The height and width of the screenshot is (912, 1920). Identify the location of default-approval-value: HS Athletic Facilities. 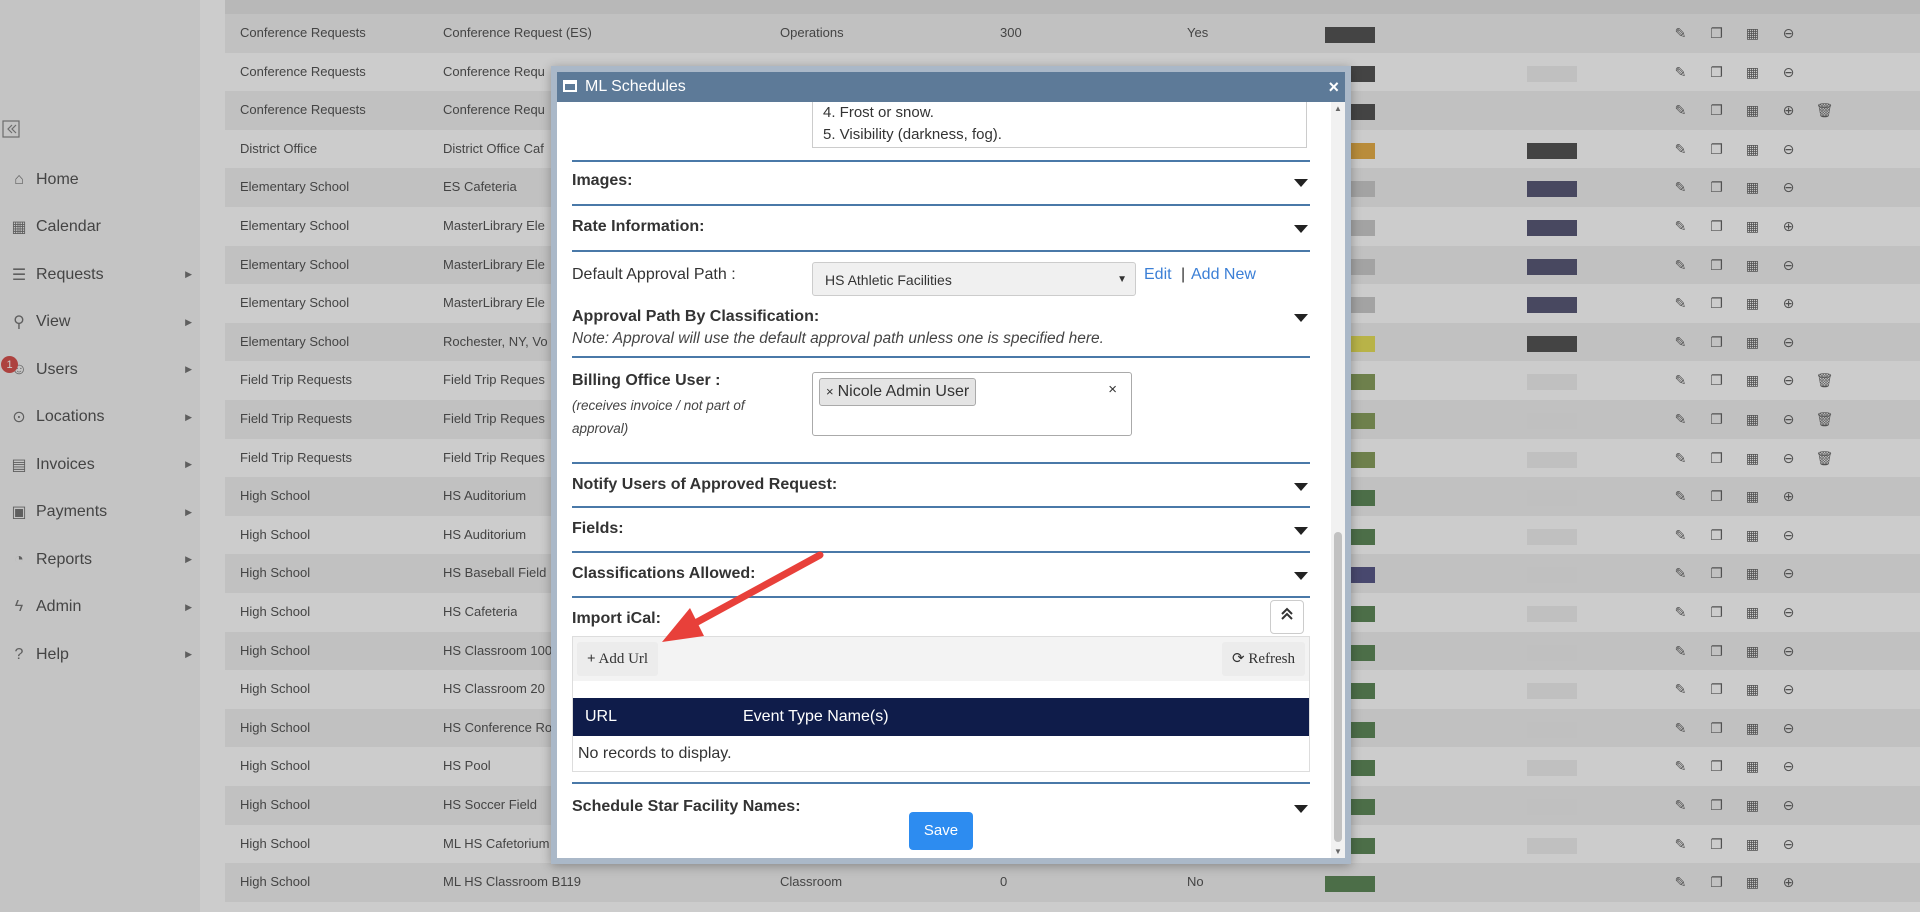
(888, 280).